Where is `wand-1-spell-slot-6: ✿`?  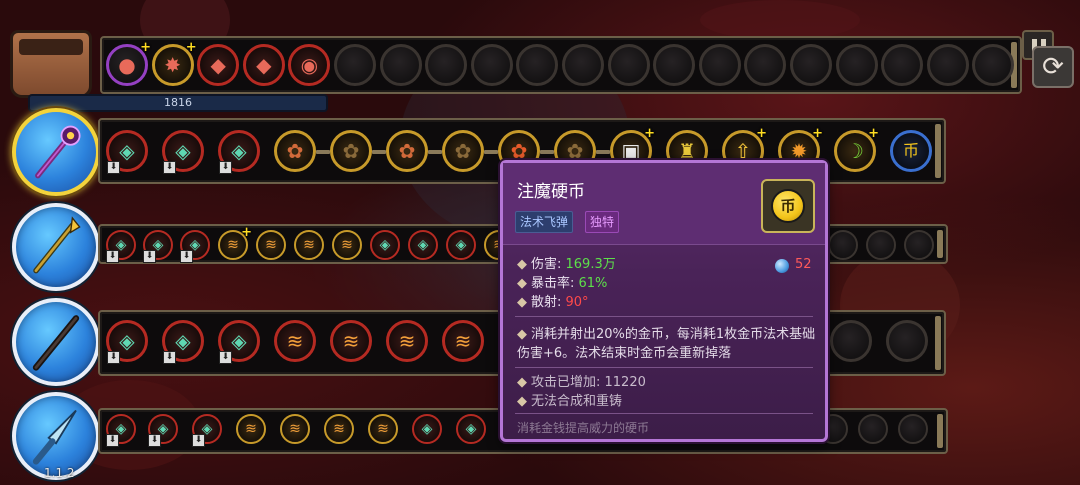 wand-1-spell-slot-6: ✿ is located at coordinates (407, 151).